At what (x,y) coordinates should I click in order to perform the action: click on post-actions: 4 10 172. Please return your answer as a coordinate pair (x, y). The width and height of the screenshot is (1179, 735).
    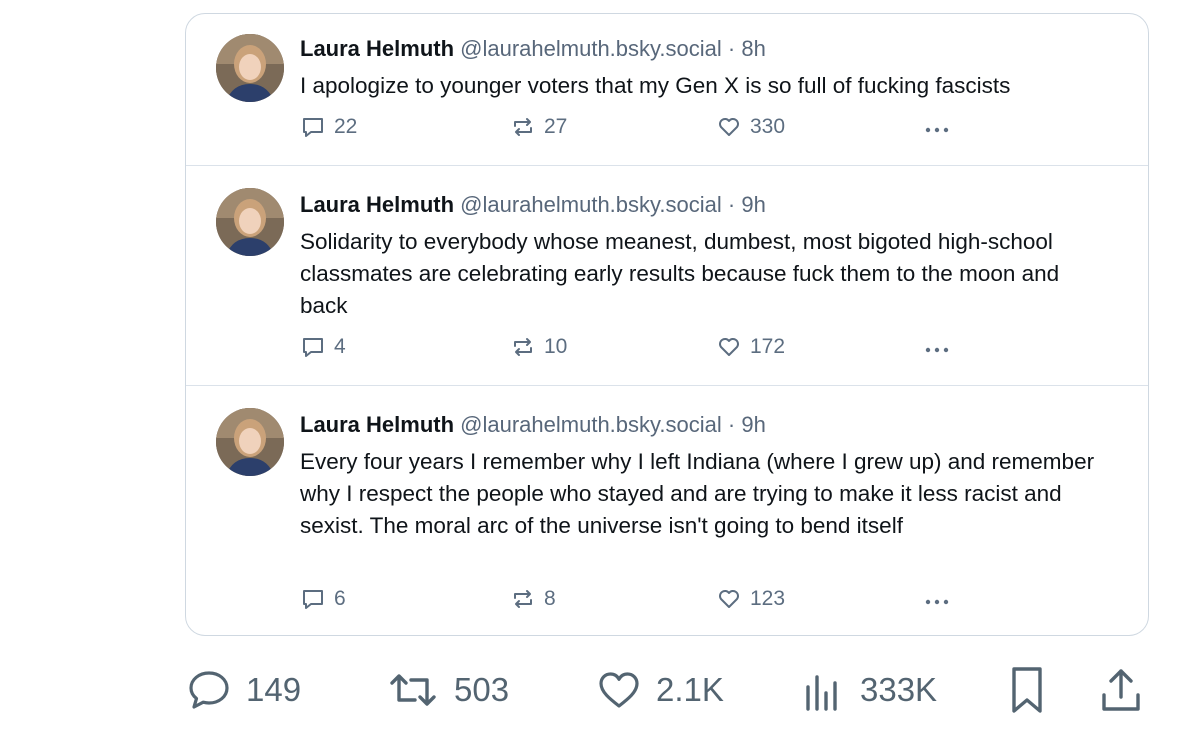
    Looking at the image, I should click on (660, 349).